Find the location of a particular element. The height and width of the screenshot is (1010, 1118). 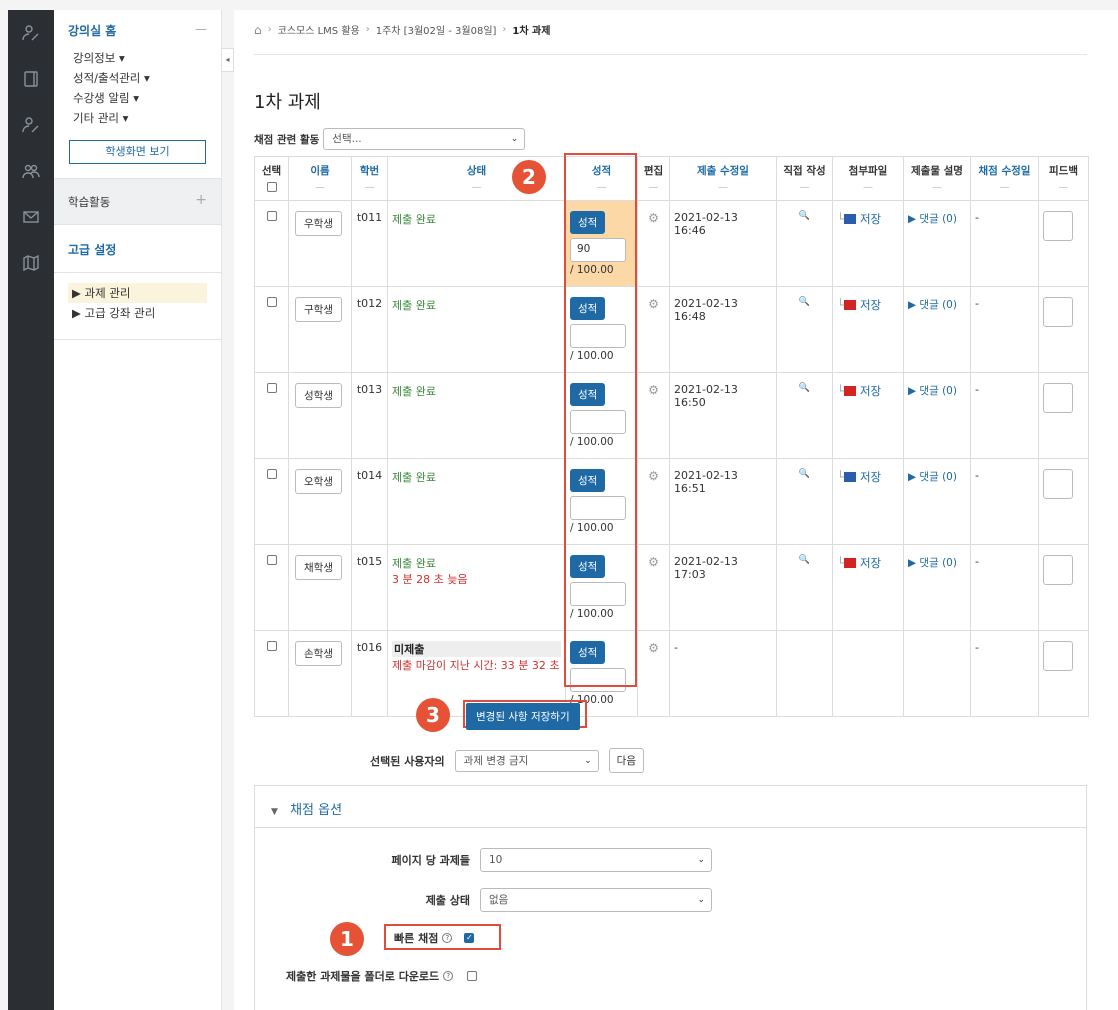

next-button: 다음 is located at coordinates (626, 760).